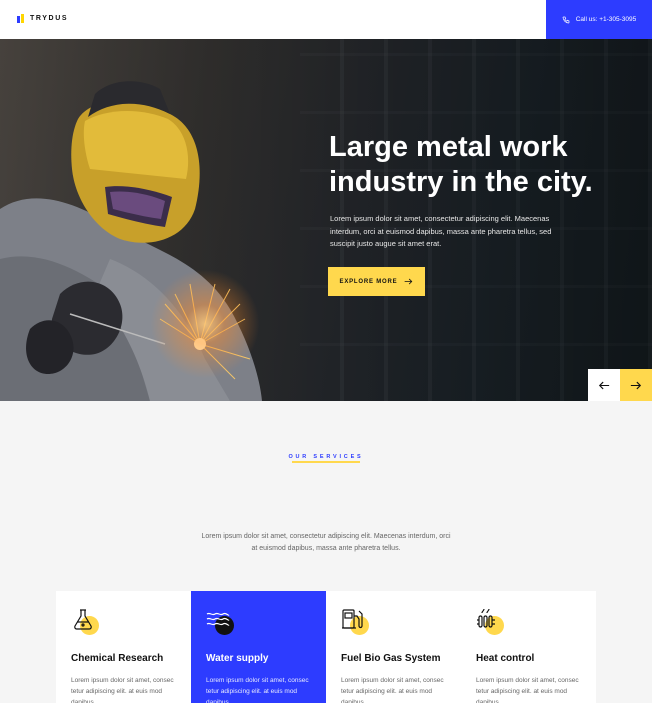 The height and width of the screenshot is (703, 652). I want to click on call-us-label: Call us: +1-305-3095, so click(606, 19).